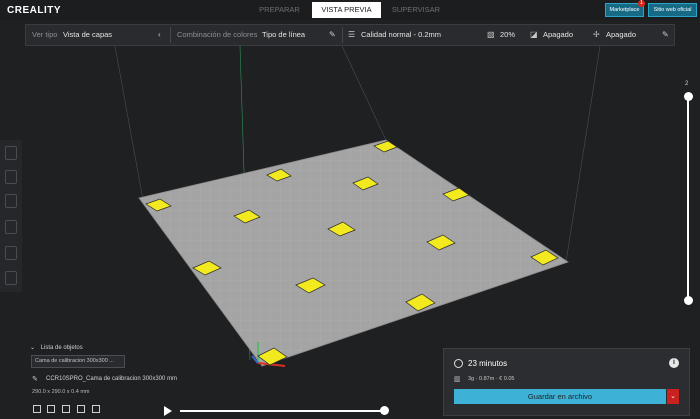  Describe the element at coordinates (283, 411) in the screenshot. I see `simulation-timeline` at that location.